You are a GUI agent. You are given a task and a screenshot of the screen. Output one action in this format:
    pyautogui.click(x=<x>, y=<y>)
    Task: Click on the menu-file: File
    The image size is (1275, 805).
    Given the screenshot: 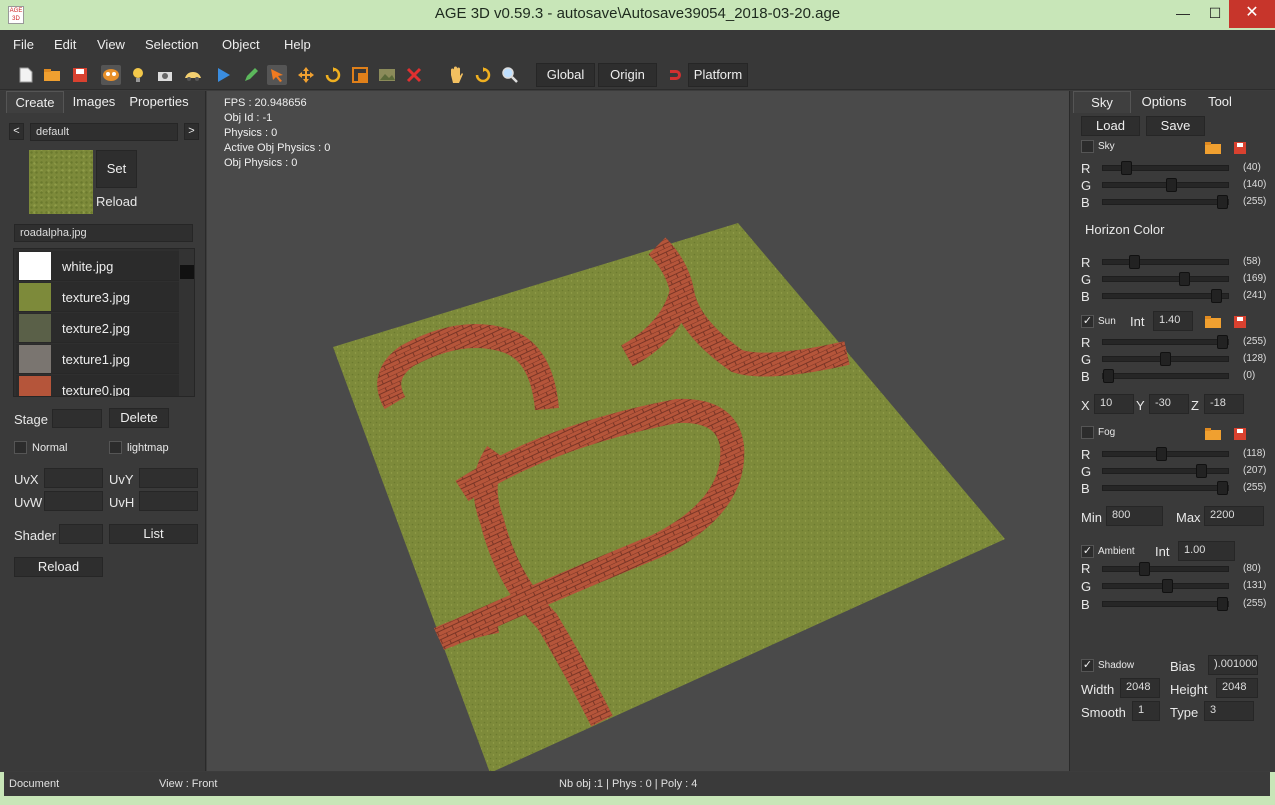 What is the action you would take?
    pyautogui.click(x=23, y=44)
    